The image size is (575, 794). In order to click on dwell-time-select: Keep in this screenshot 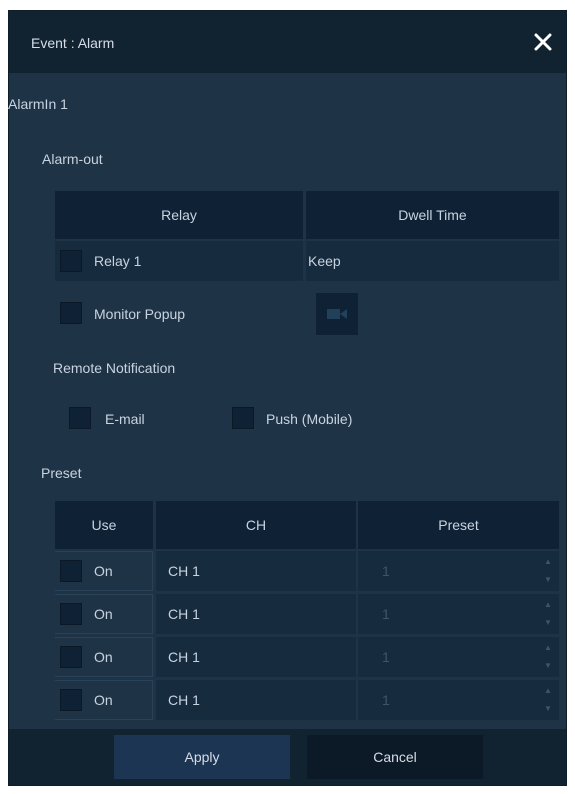, I will do `click(432, 261)`.